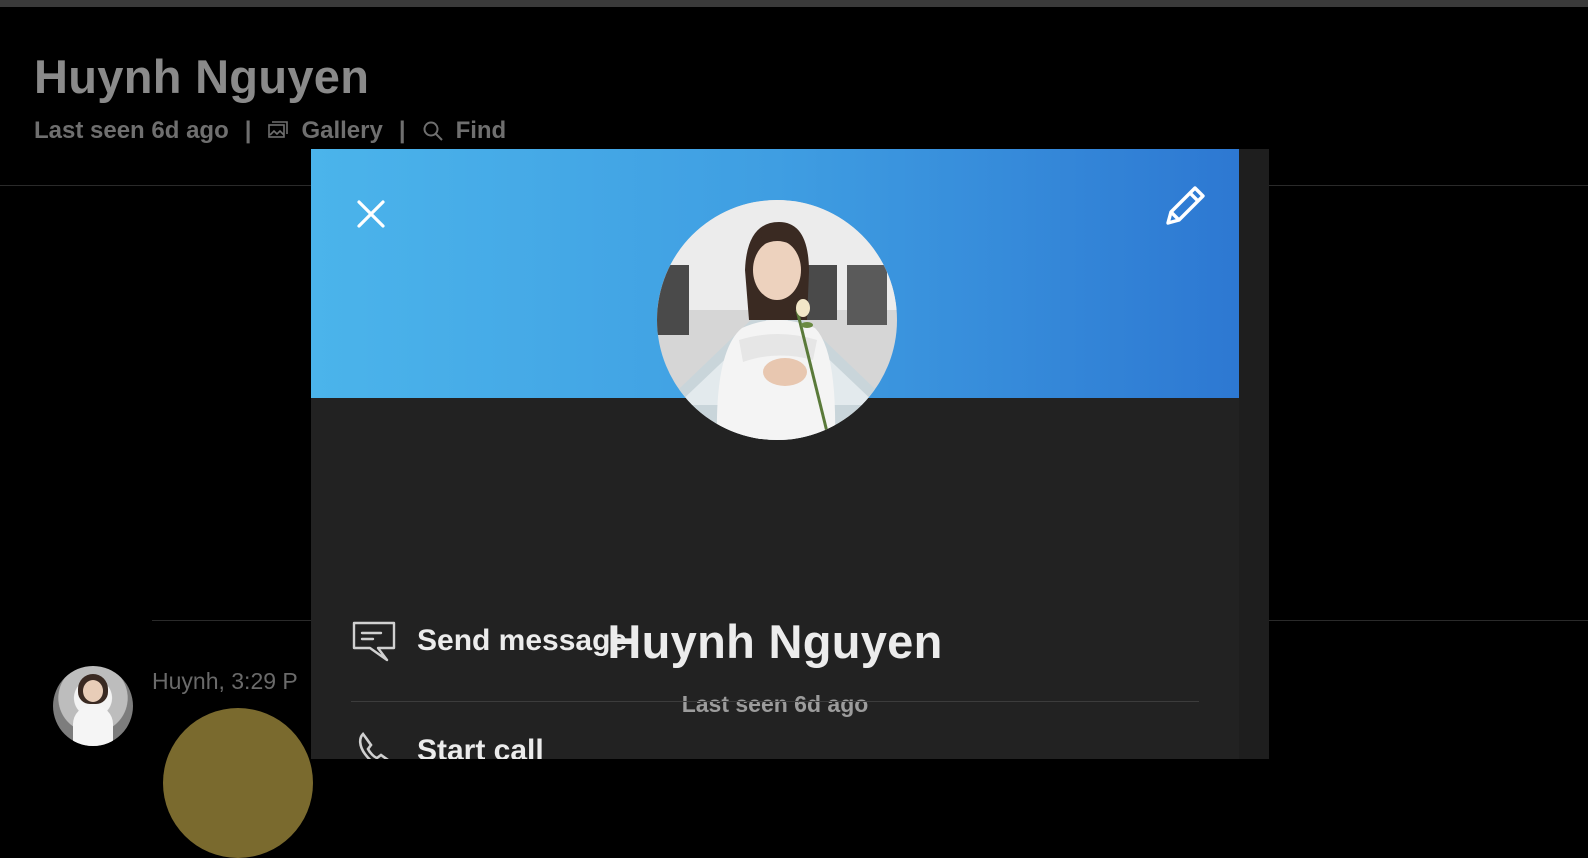  I want to click on search-icon, so click(433, 131).